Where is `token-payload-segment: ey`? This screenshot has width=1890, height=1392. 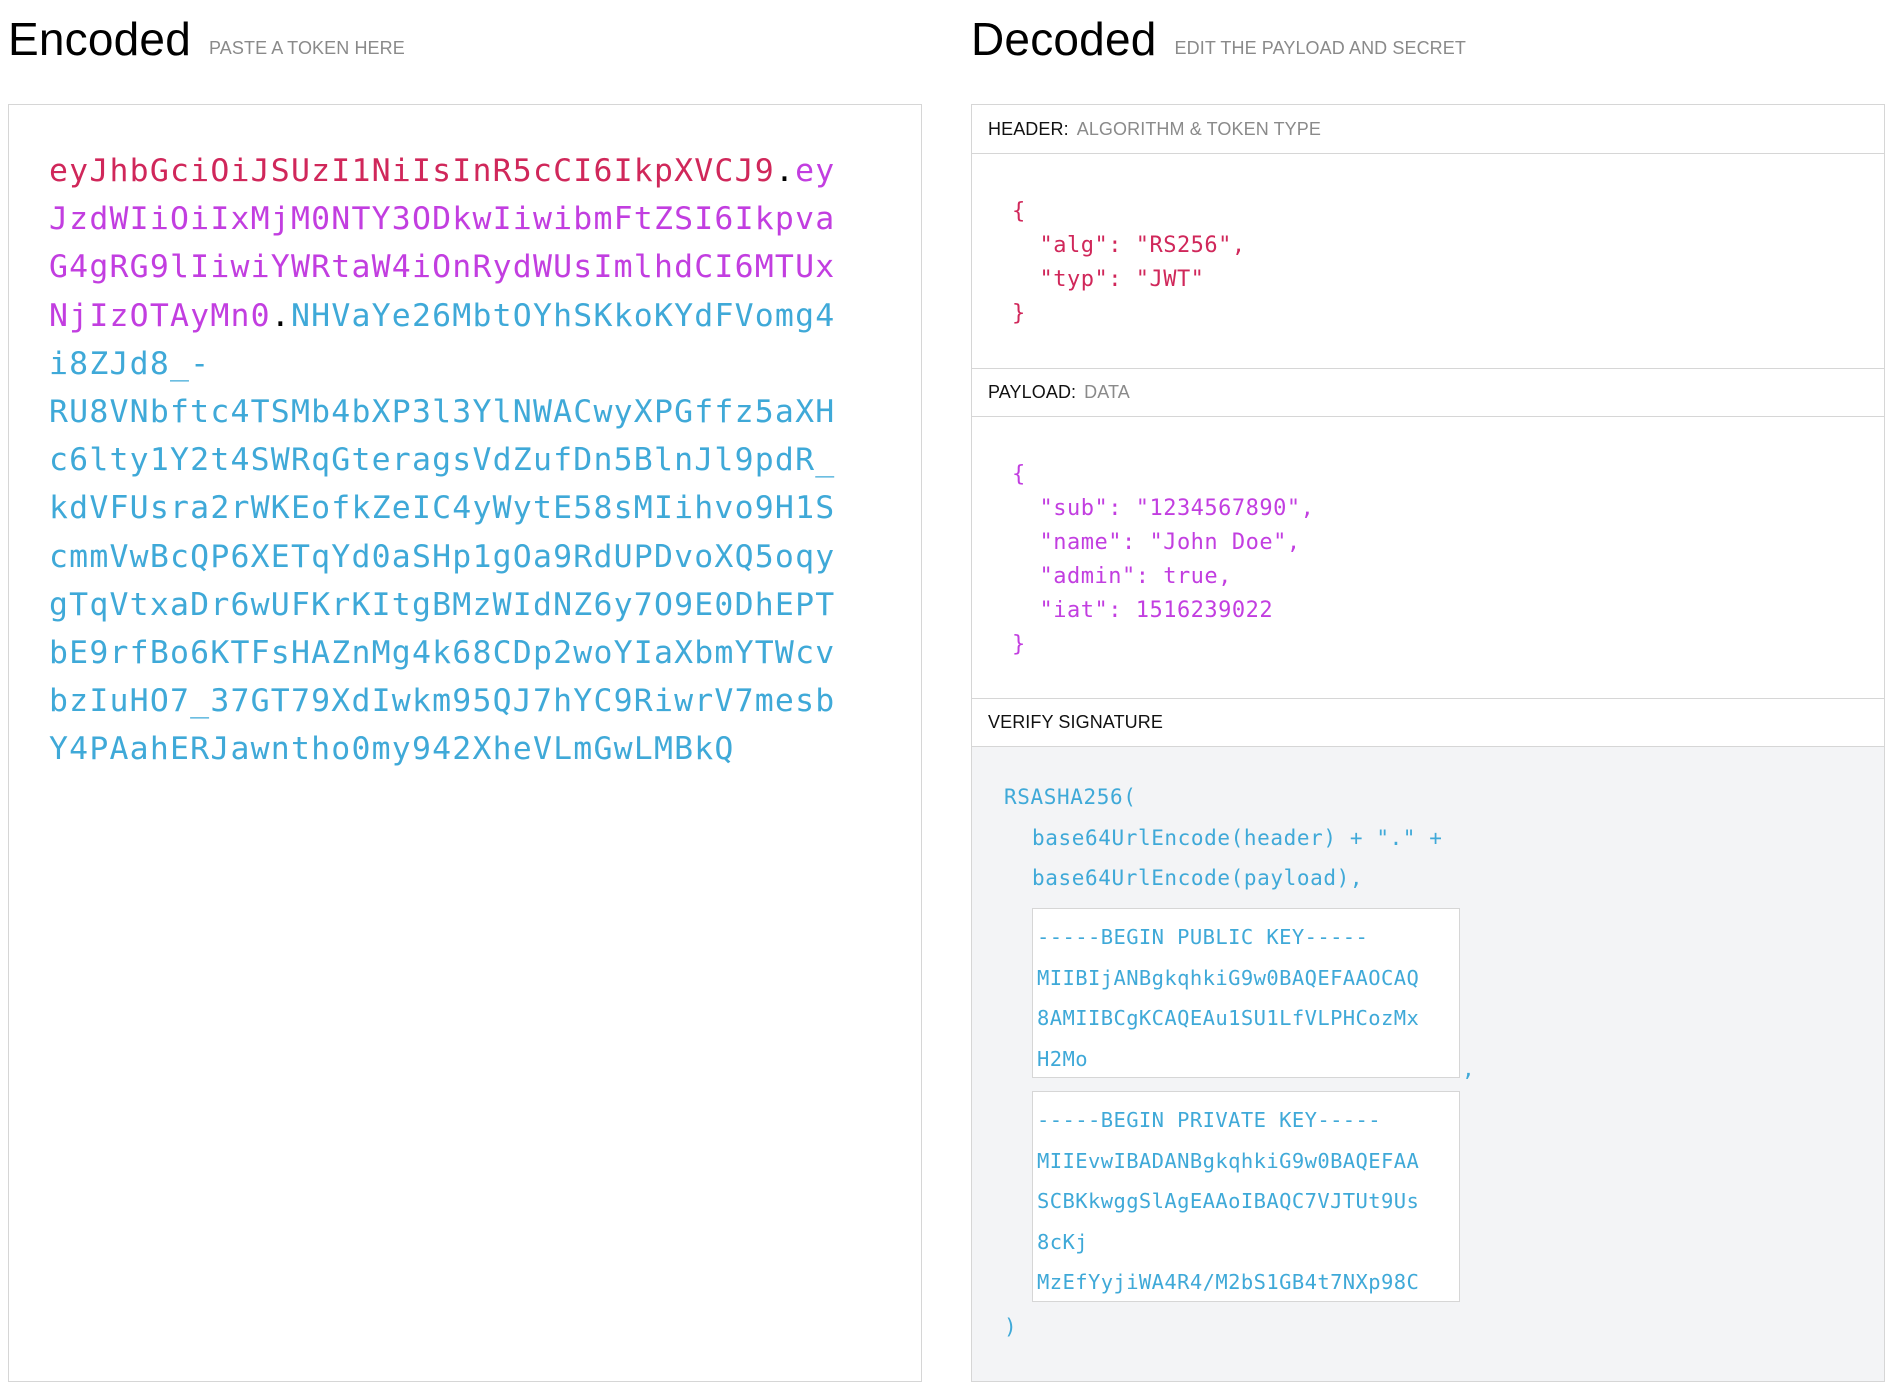 token-payload-segment: ey is located at coordinates (815, 171).